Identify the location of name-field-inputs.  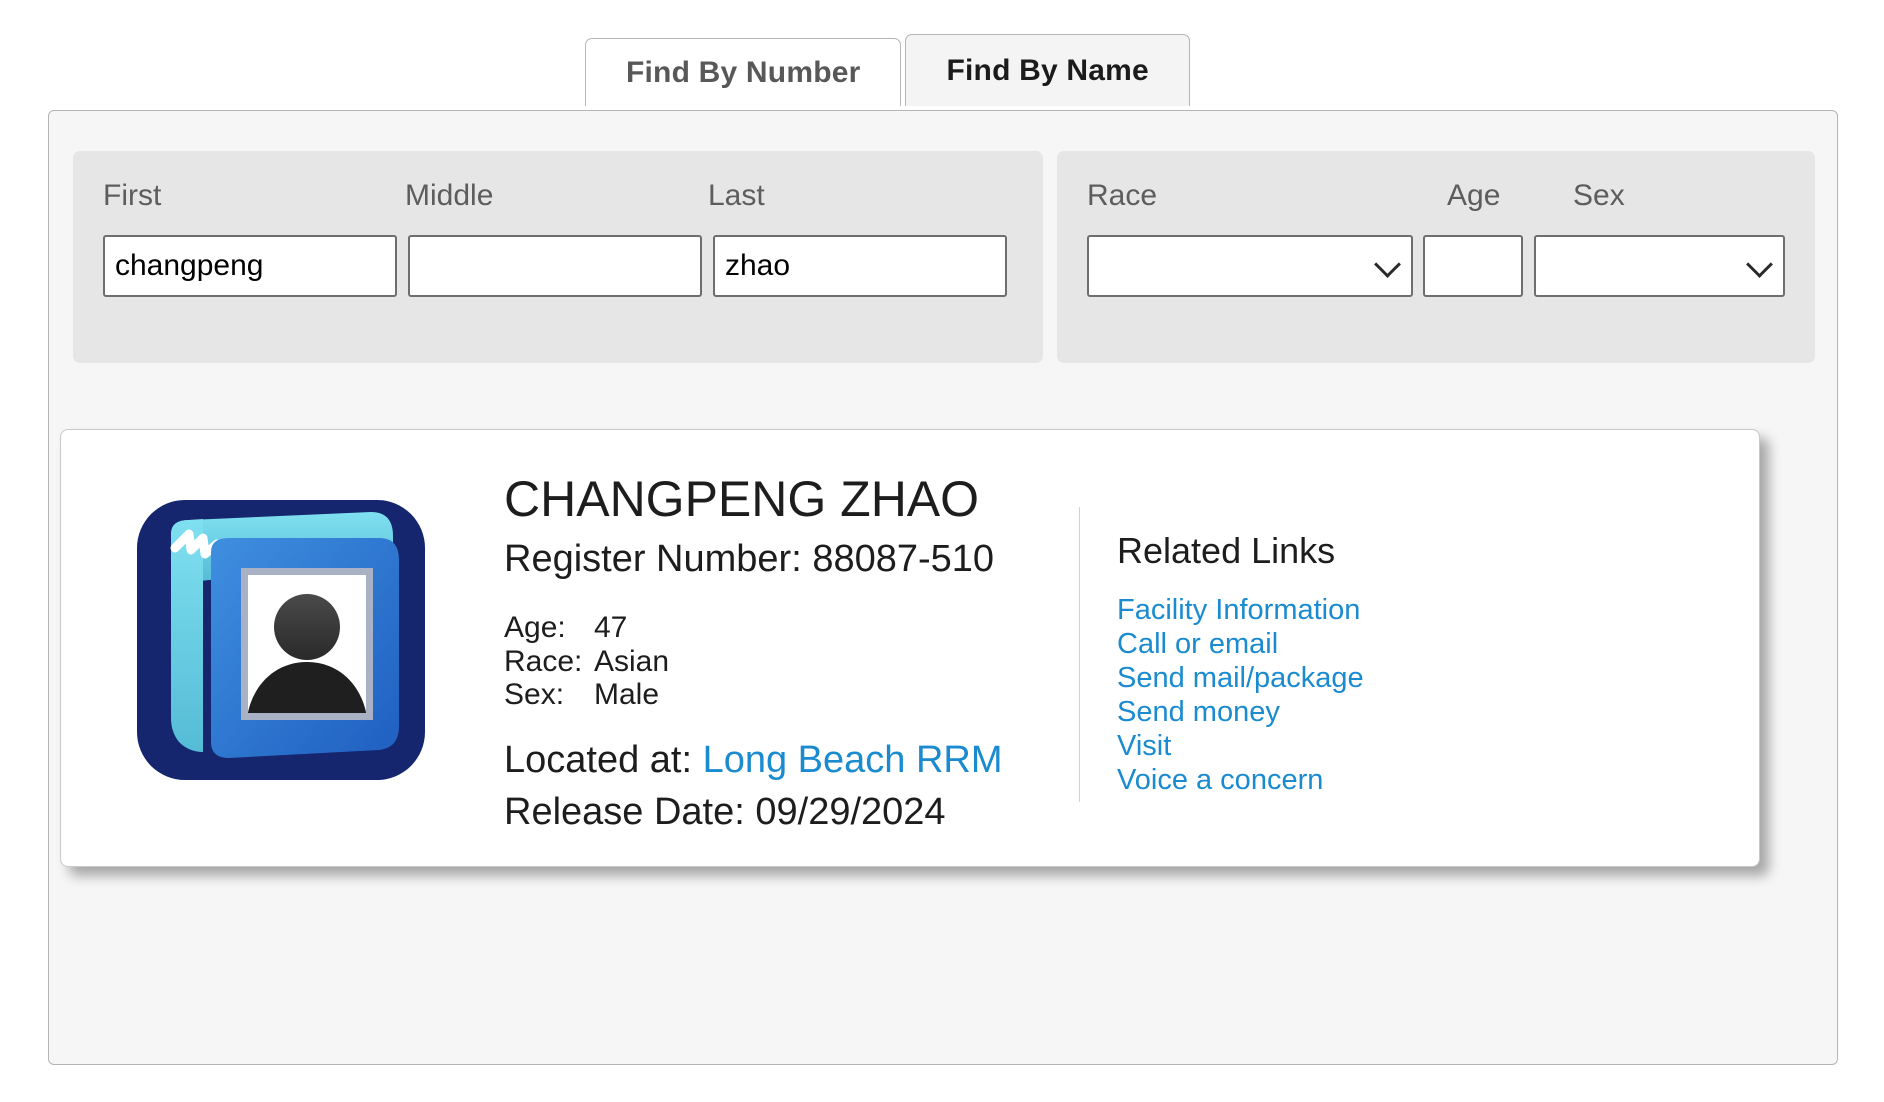
(558, 266).